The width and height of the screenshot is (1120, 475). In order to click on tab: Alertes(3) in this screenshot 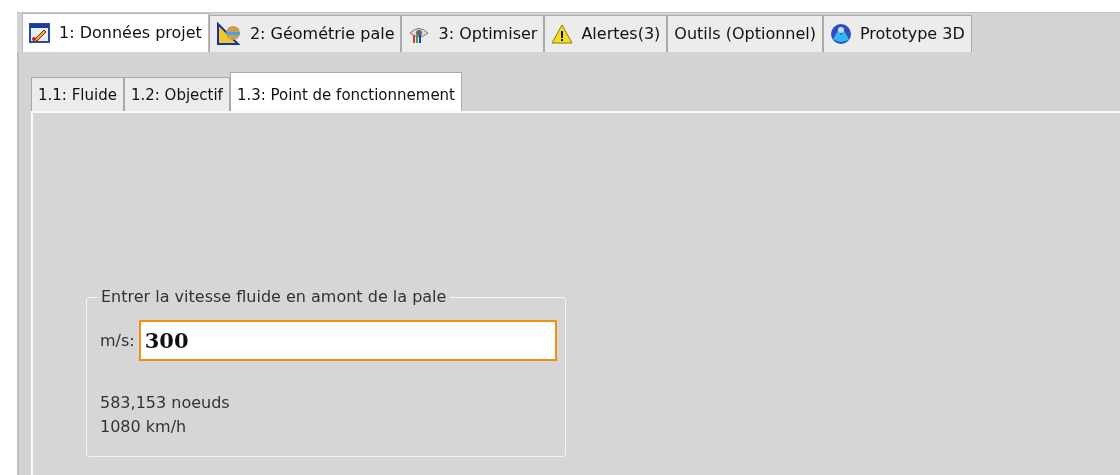, I will do `click(606, 33)`.